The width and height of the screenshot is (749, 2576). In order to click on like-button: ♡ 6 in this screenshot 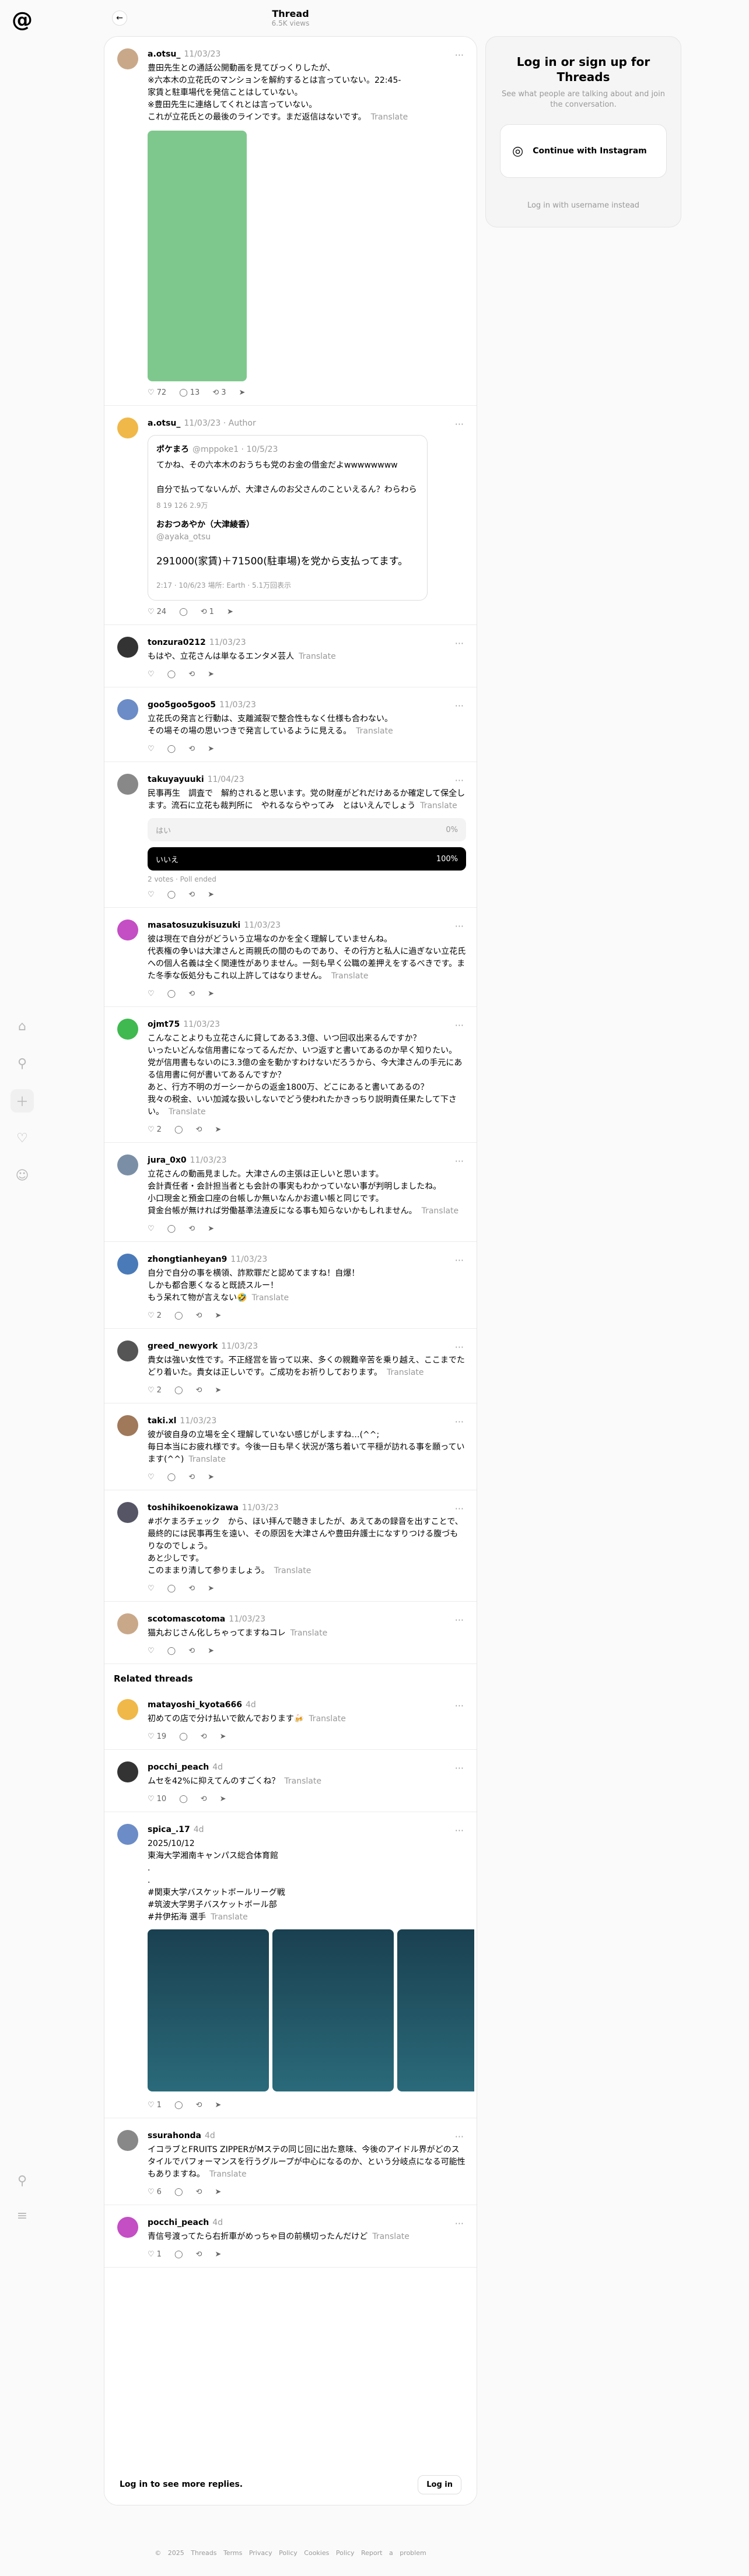, I will do `click(155, 2192)`.